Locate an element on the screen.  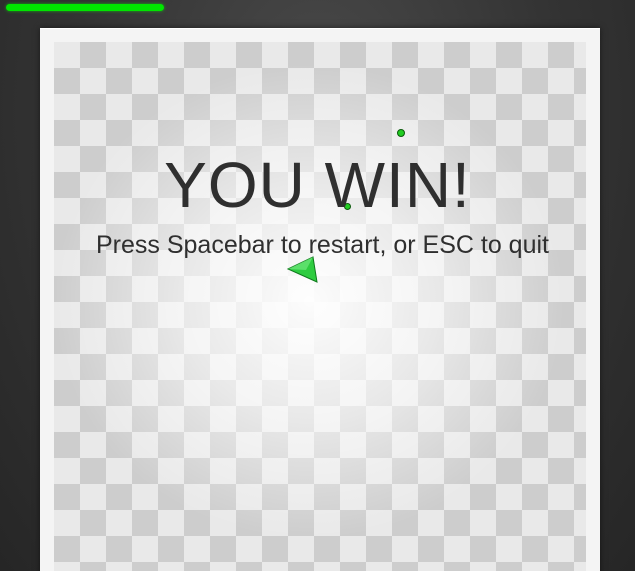
health-bar is located at coordinates (85, 7).